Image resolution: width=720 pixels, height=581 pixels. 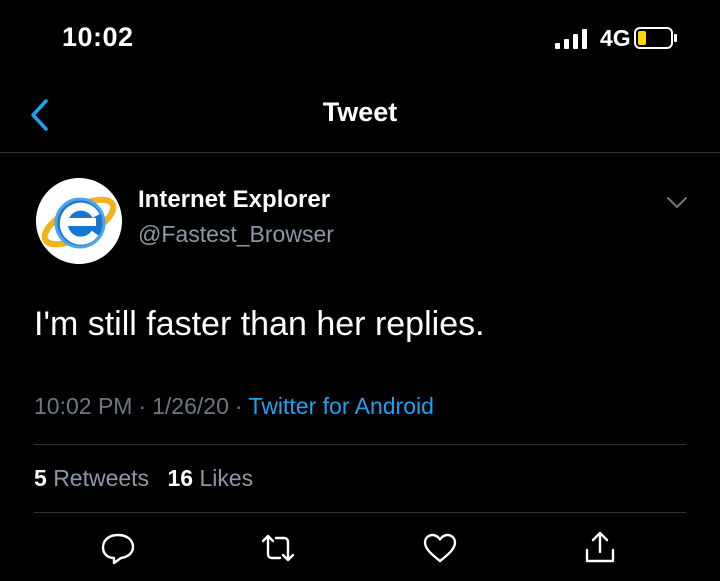 I want to click on tweet-stats: 5 Retweets 16 Likes, so click(x=149, y=478).